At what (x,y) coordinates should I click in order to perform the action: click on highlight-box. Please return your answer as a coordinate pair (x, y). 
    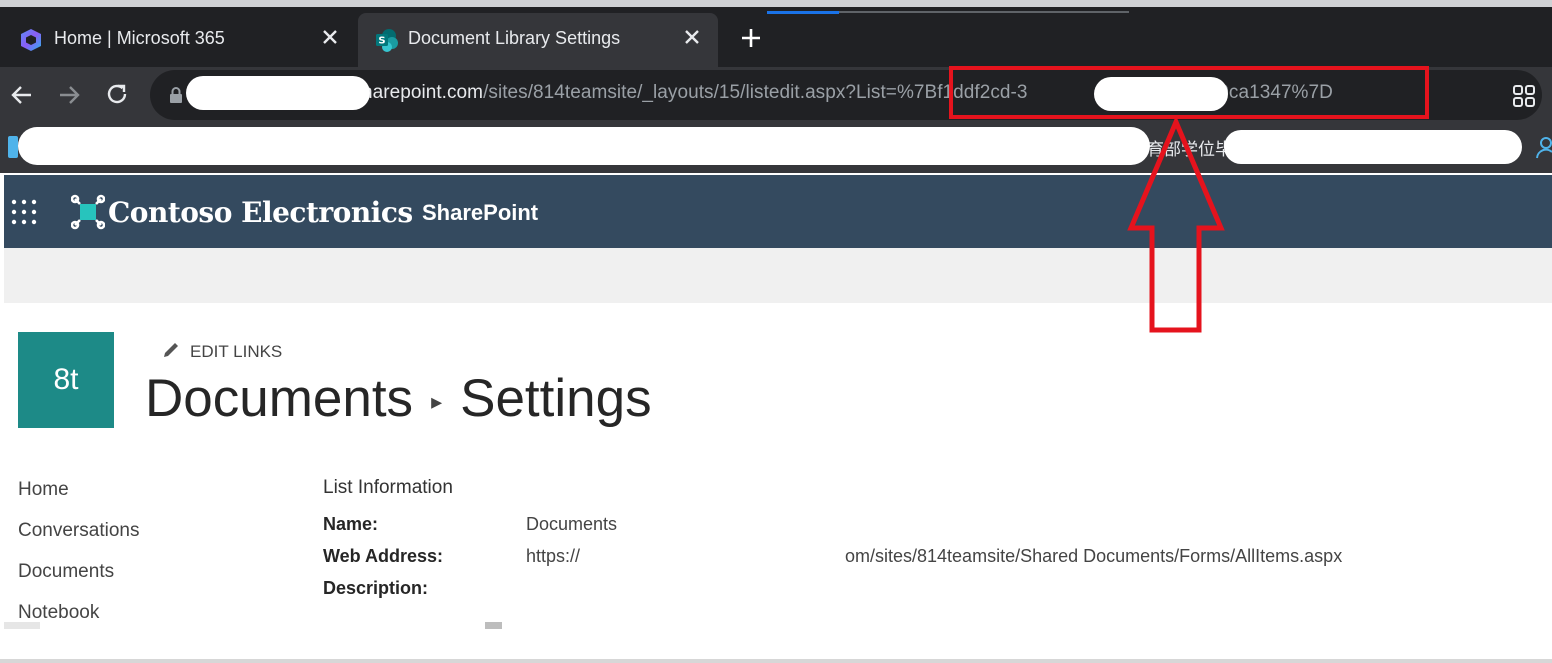
    Looking at the image, I should click on (1189, 92).